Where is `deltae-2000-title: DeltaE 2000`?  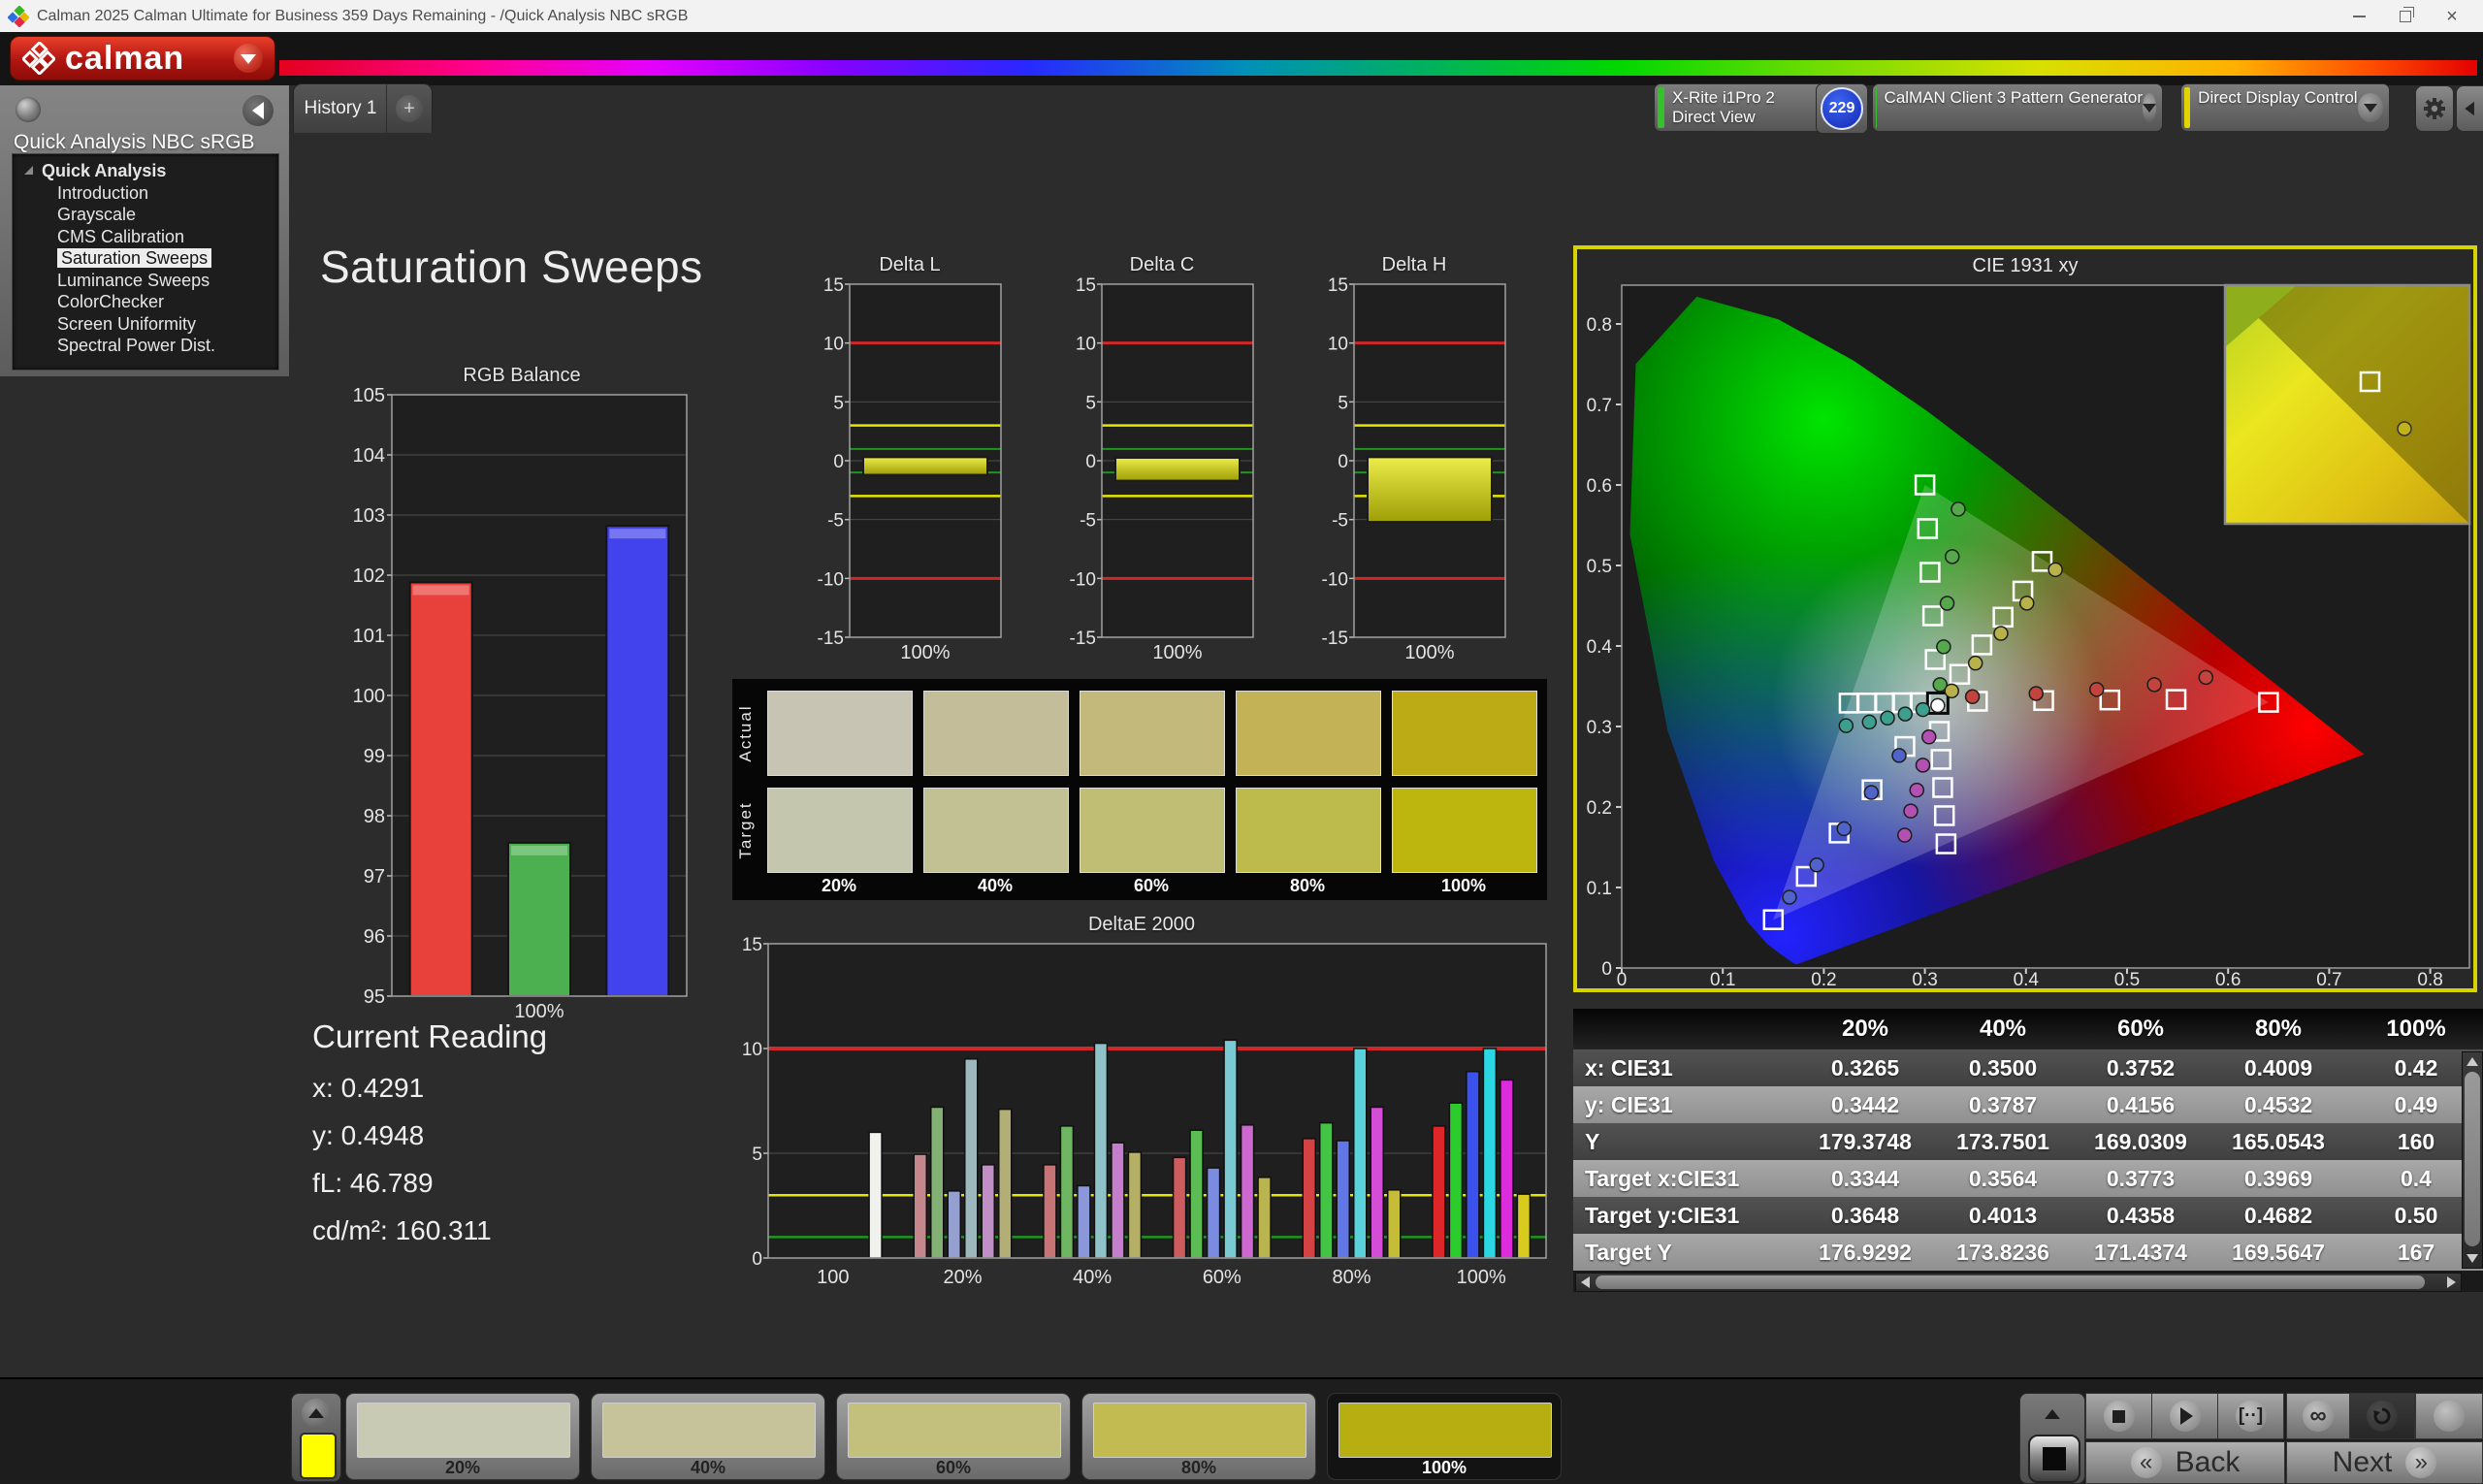 deltae-2000-title: DeltaE 2000 is located at coordinates (1142, 924).